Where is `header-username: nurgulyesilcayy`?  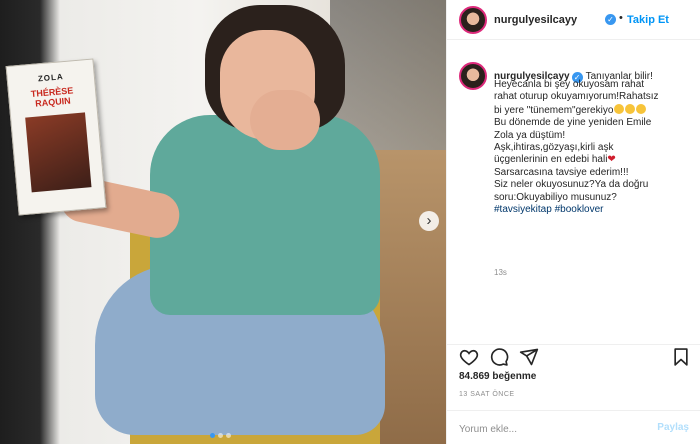
header-username: nurgulyesilcayy is located at coordinates (535, 20).